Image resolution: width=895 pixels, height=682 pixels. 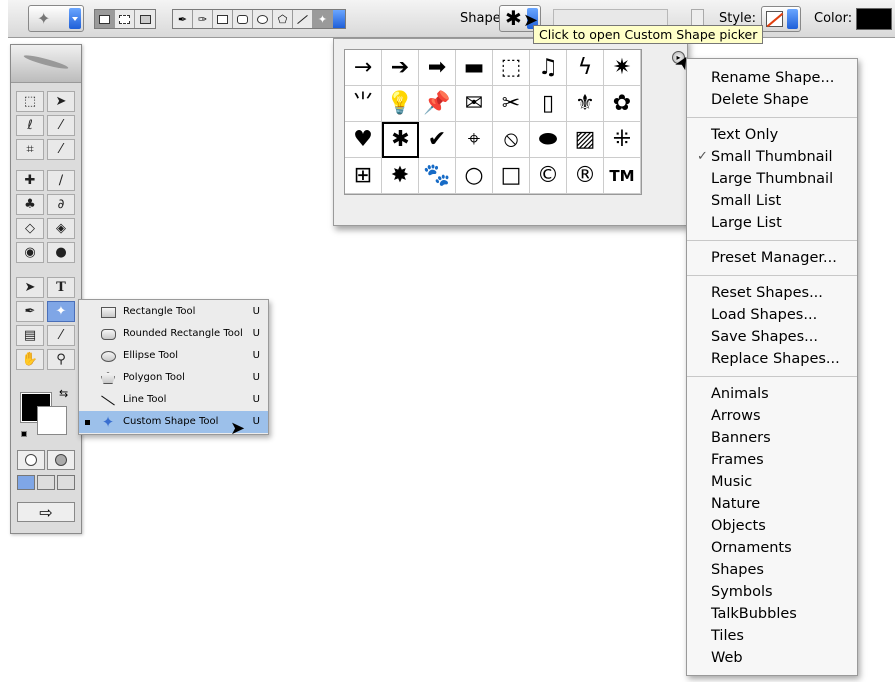 What do you see at coordinates (203, 19) in the screenshot?
I see `freeform-pen-button: ✑` at bounding box center [203, 19].